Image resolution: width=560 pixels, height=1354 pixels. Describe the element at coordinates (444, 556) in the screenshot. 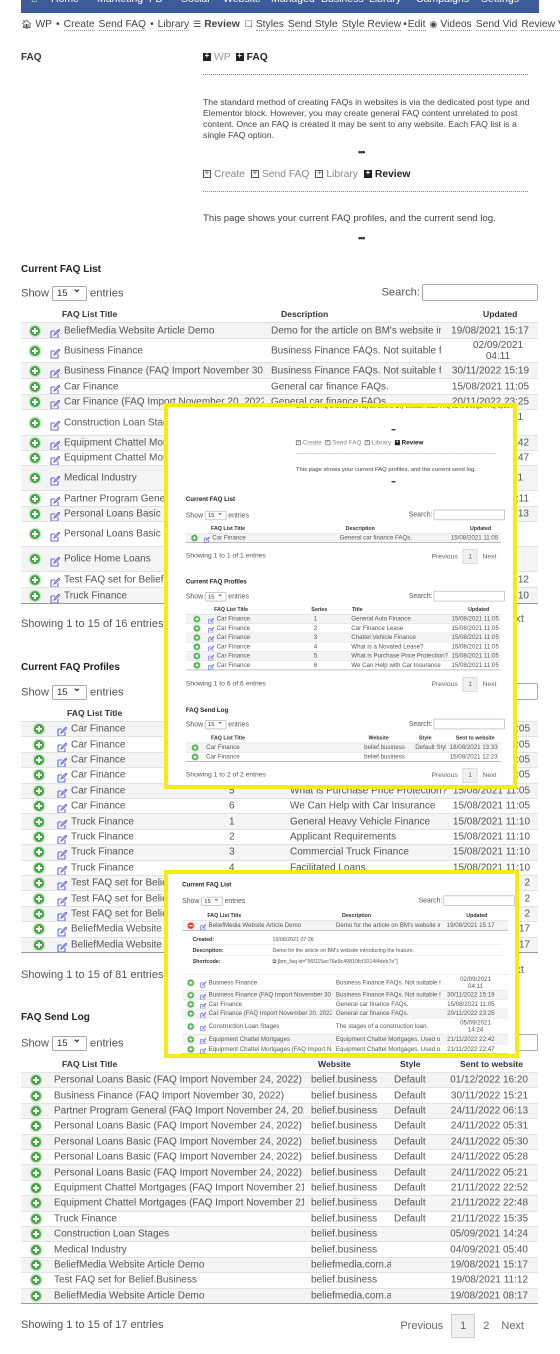

I see `previous-page-button: Previous` at that location.